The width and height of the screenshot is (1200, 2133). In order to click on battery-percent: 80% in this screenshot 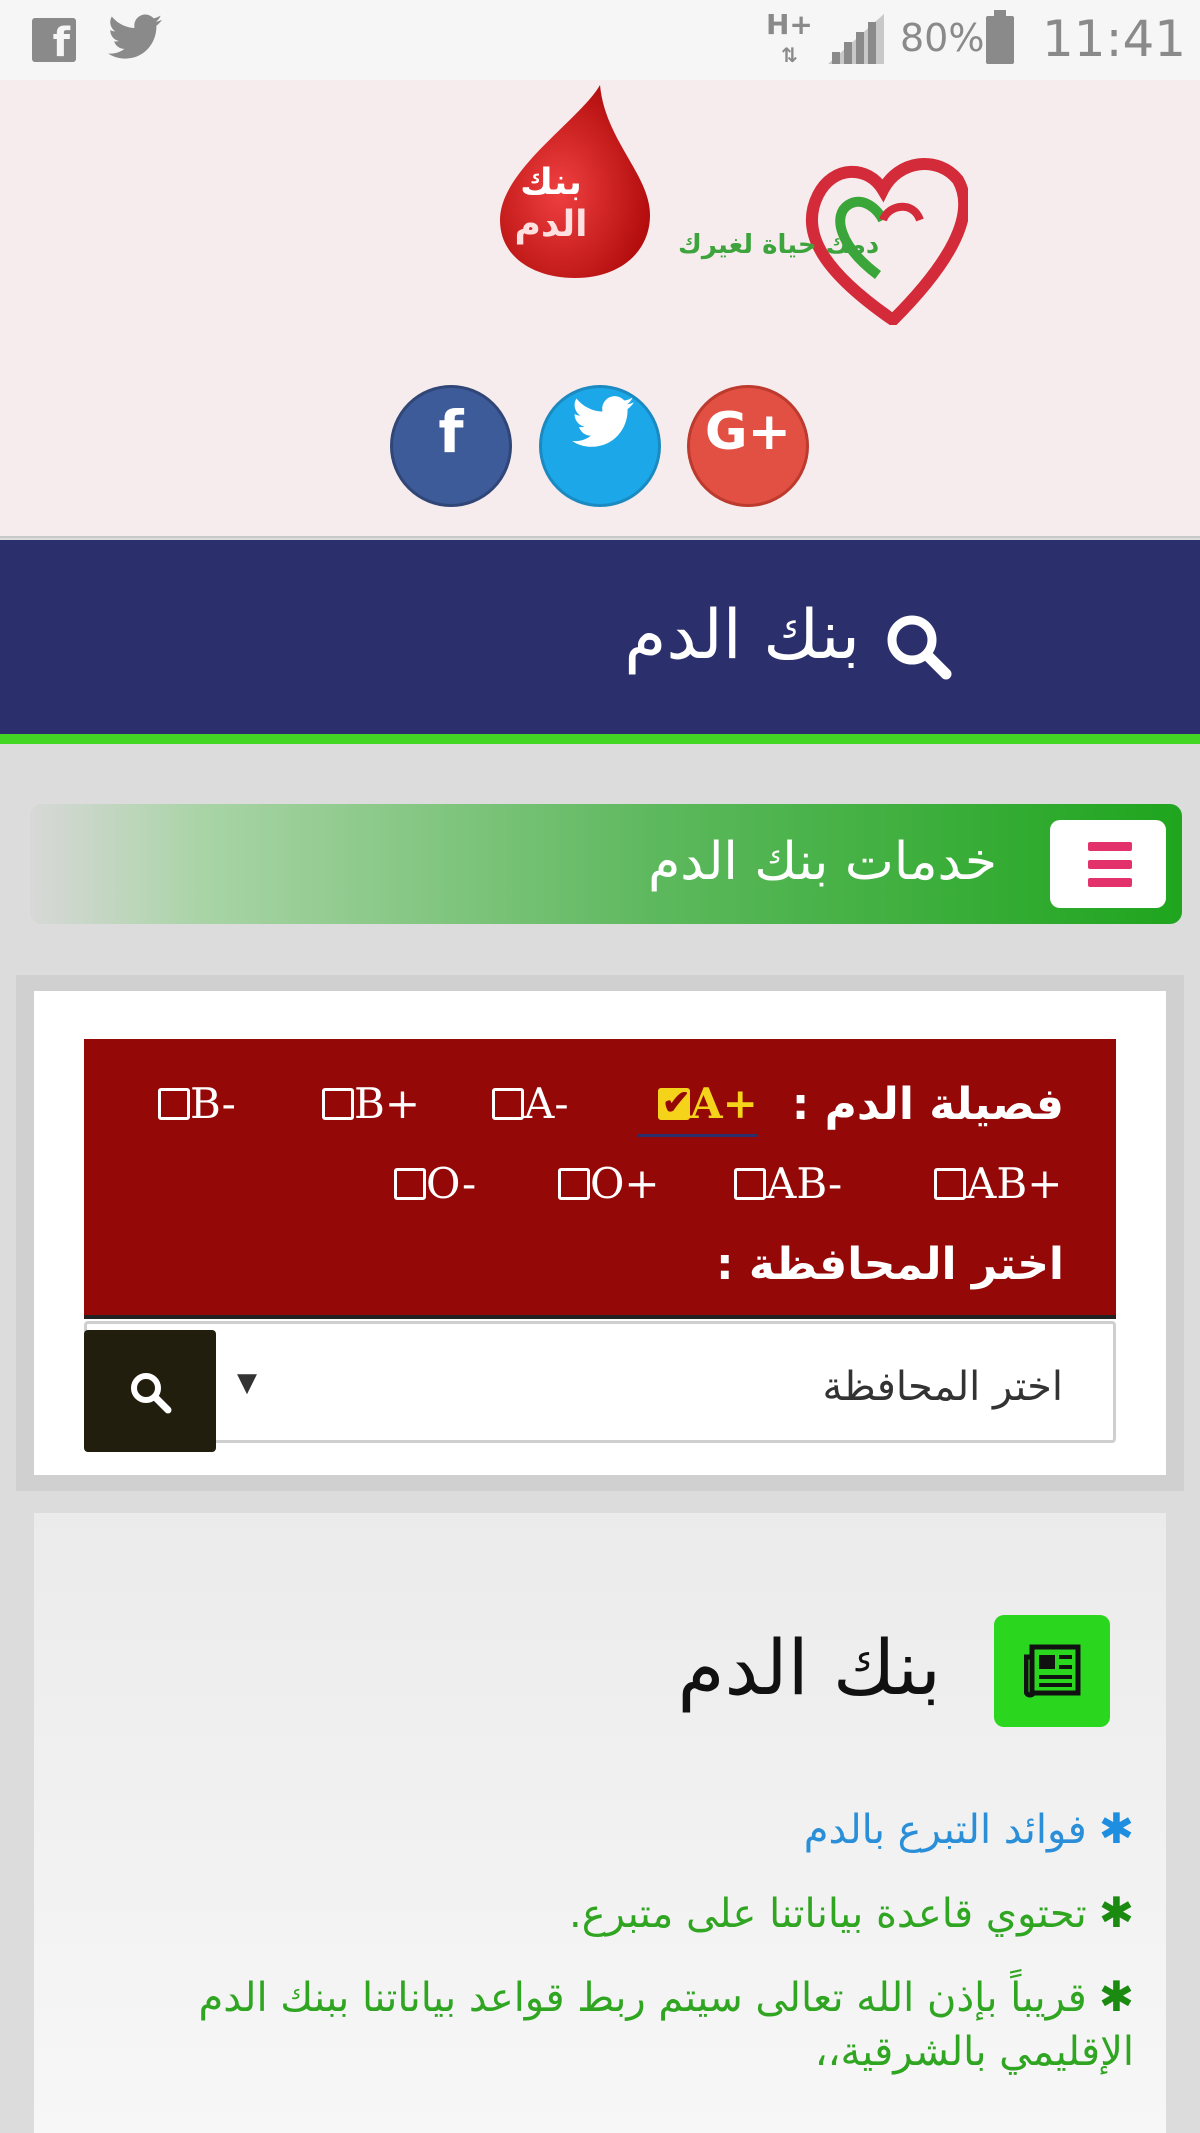, I will do `click(942, 38)`.